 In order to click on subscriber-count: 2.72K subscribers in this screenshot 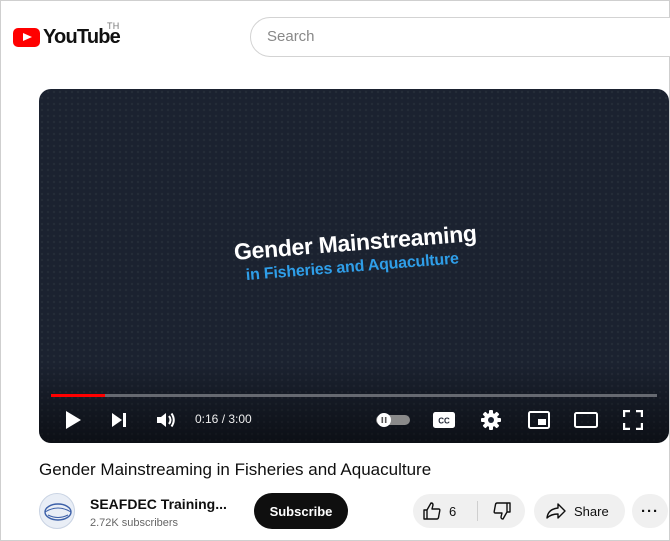, I will do `click(134, 523)`.